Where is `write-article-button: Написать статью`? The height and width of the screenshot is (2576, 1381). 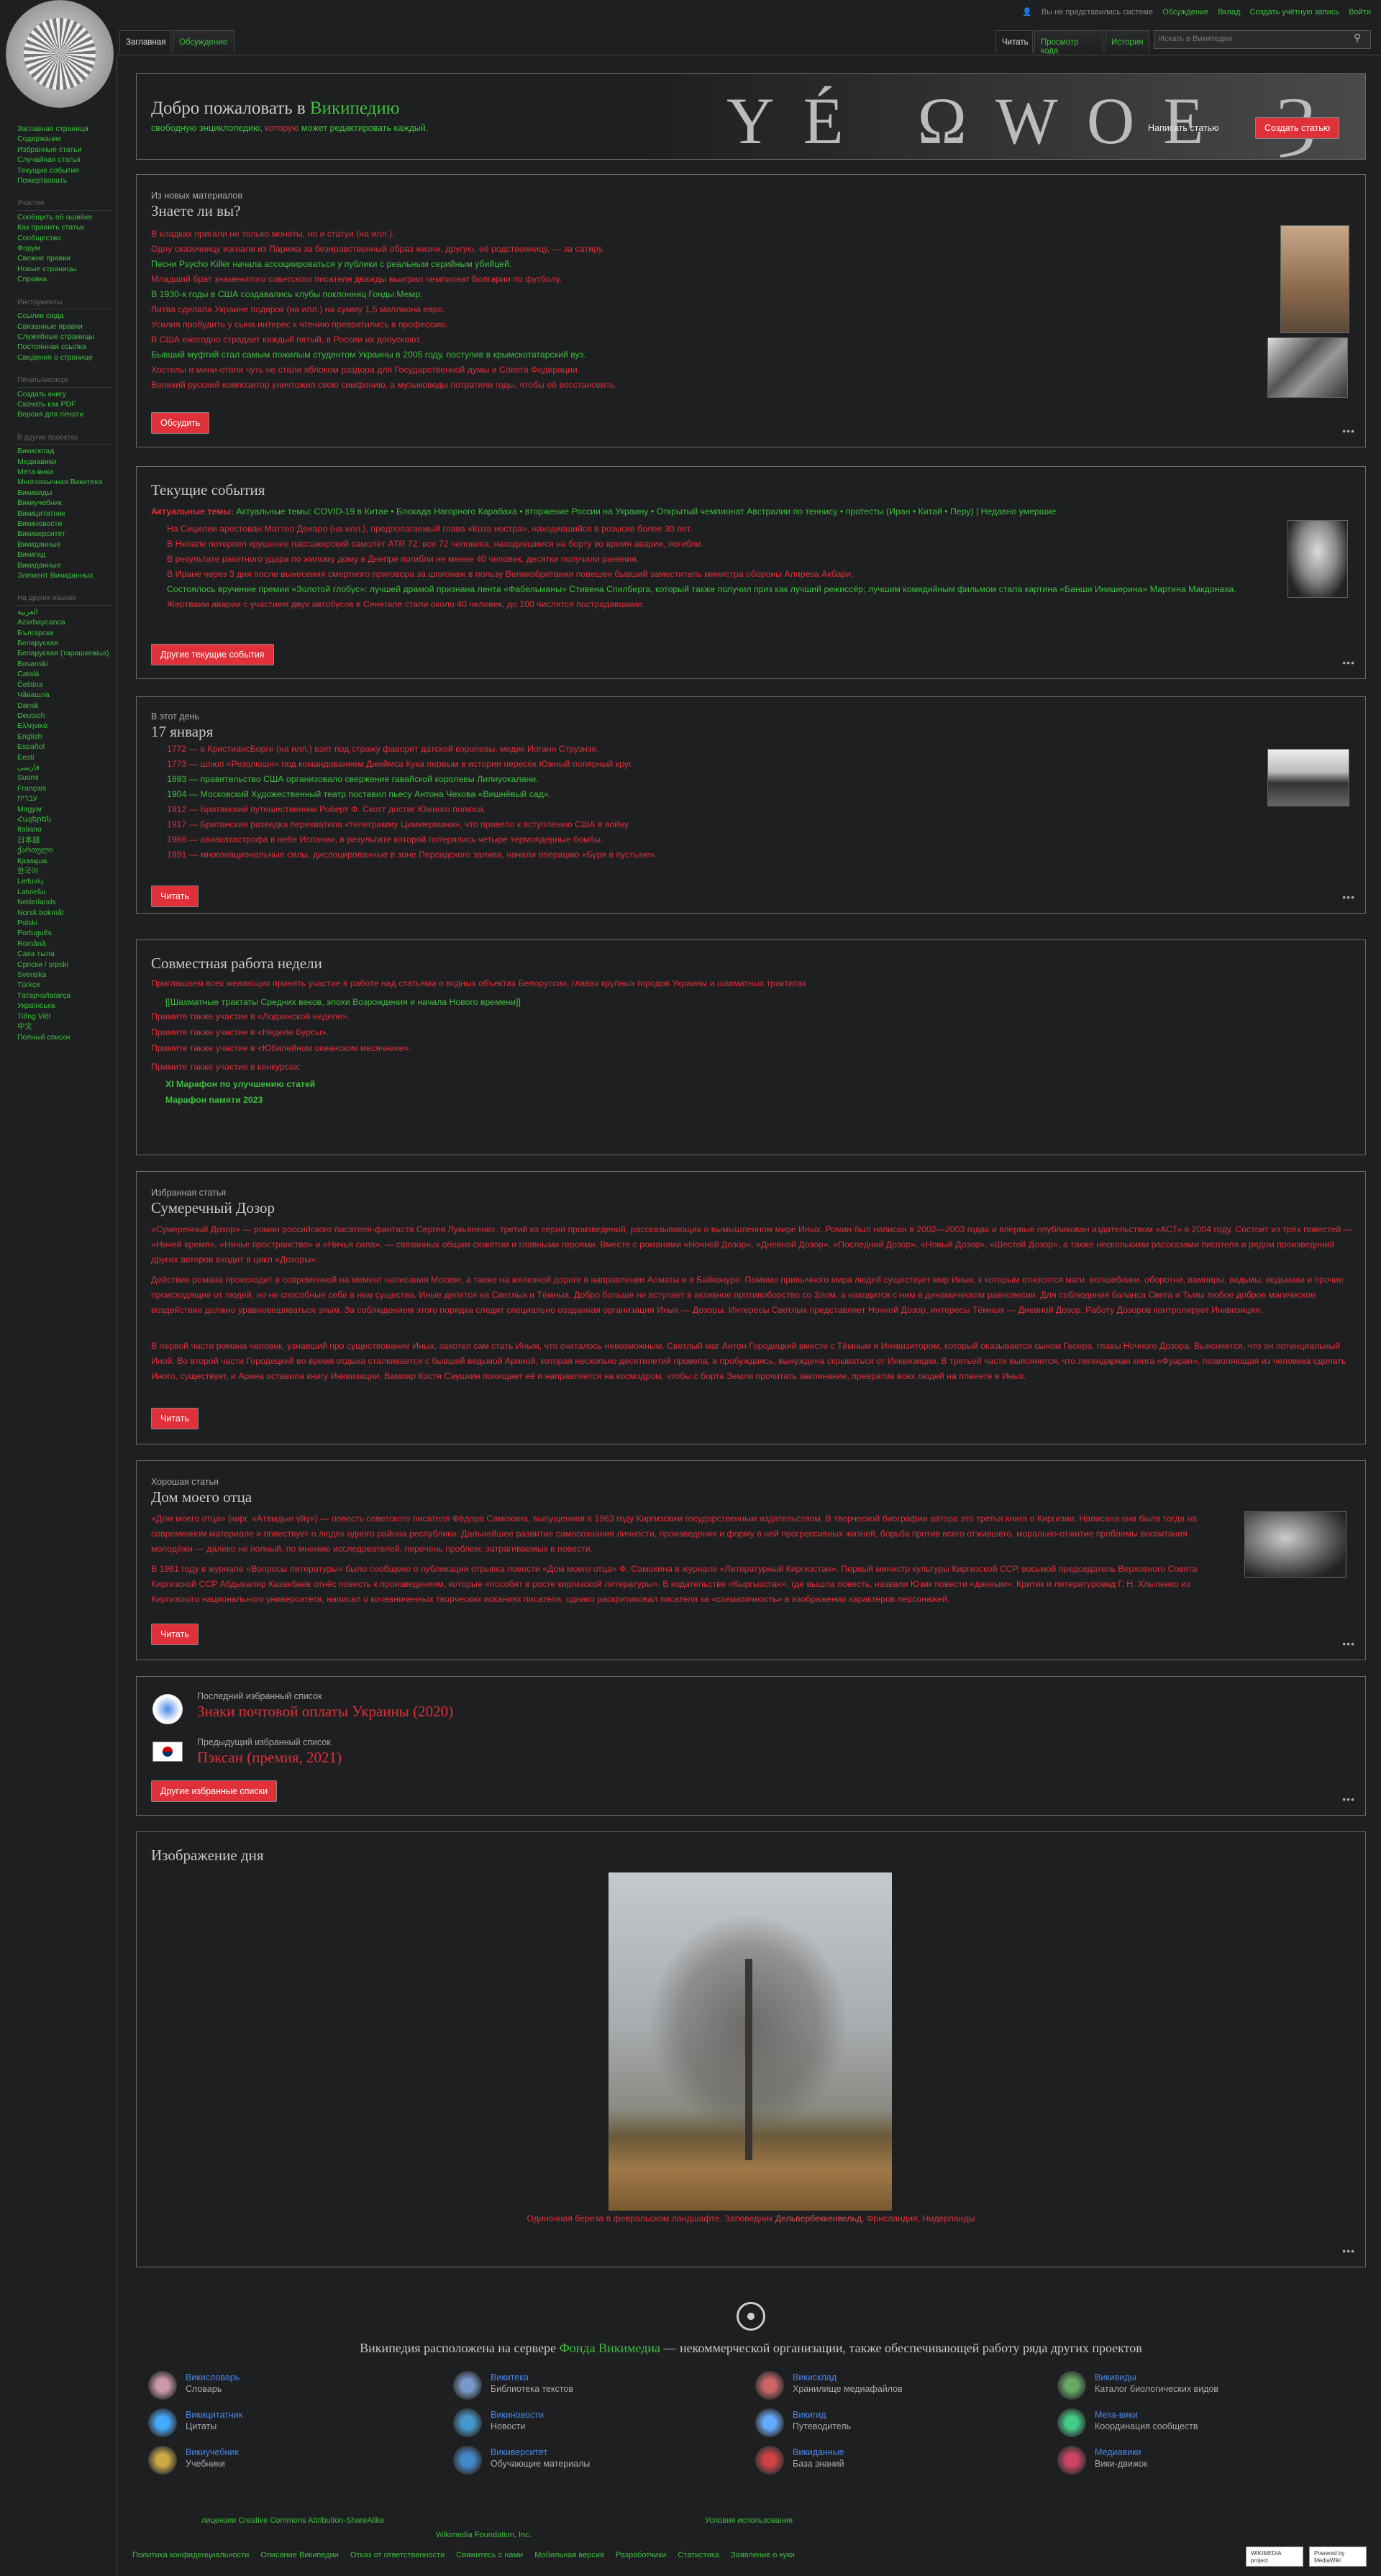 write-article-button: Написать статью is located at coordinates (1183, 128).